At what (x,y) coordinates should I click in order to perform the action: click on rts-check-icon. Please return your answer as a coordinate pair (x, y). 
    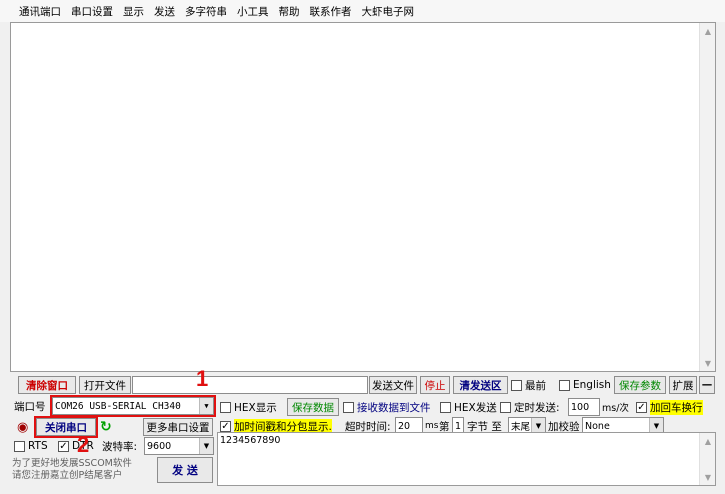
    Looking at the image, I should click on (19, 446).